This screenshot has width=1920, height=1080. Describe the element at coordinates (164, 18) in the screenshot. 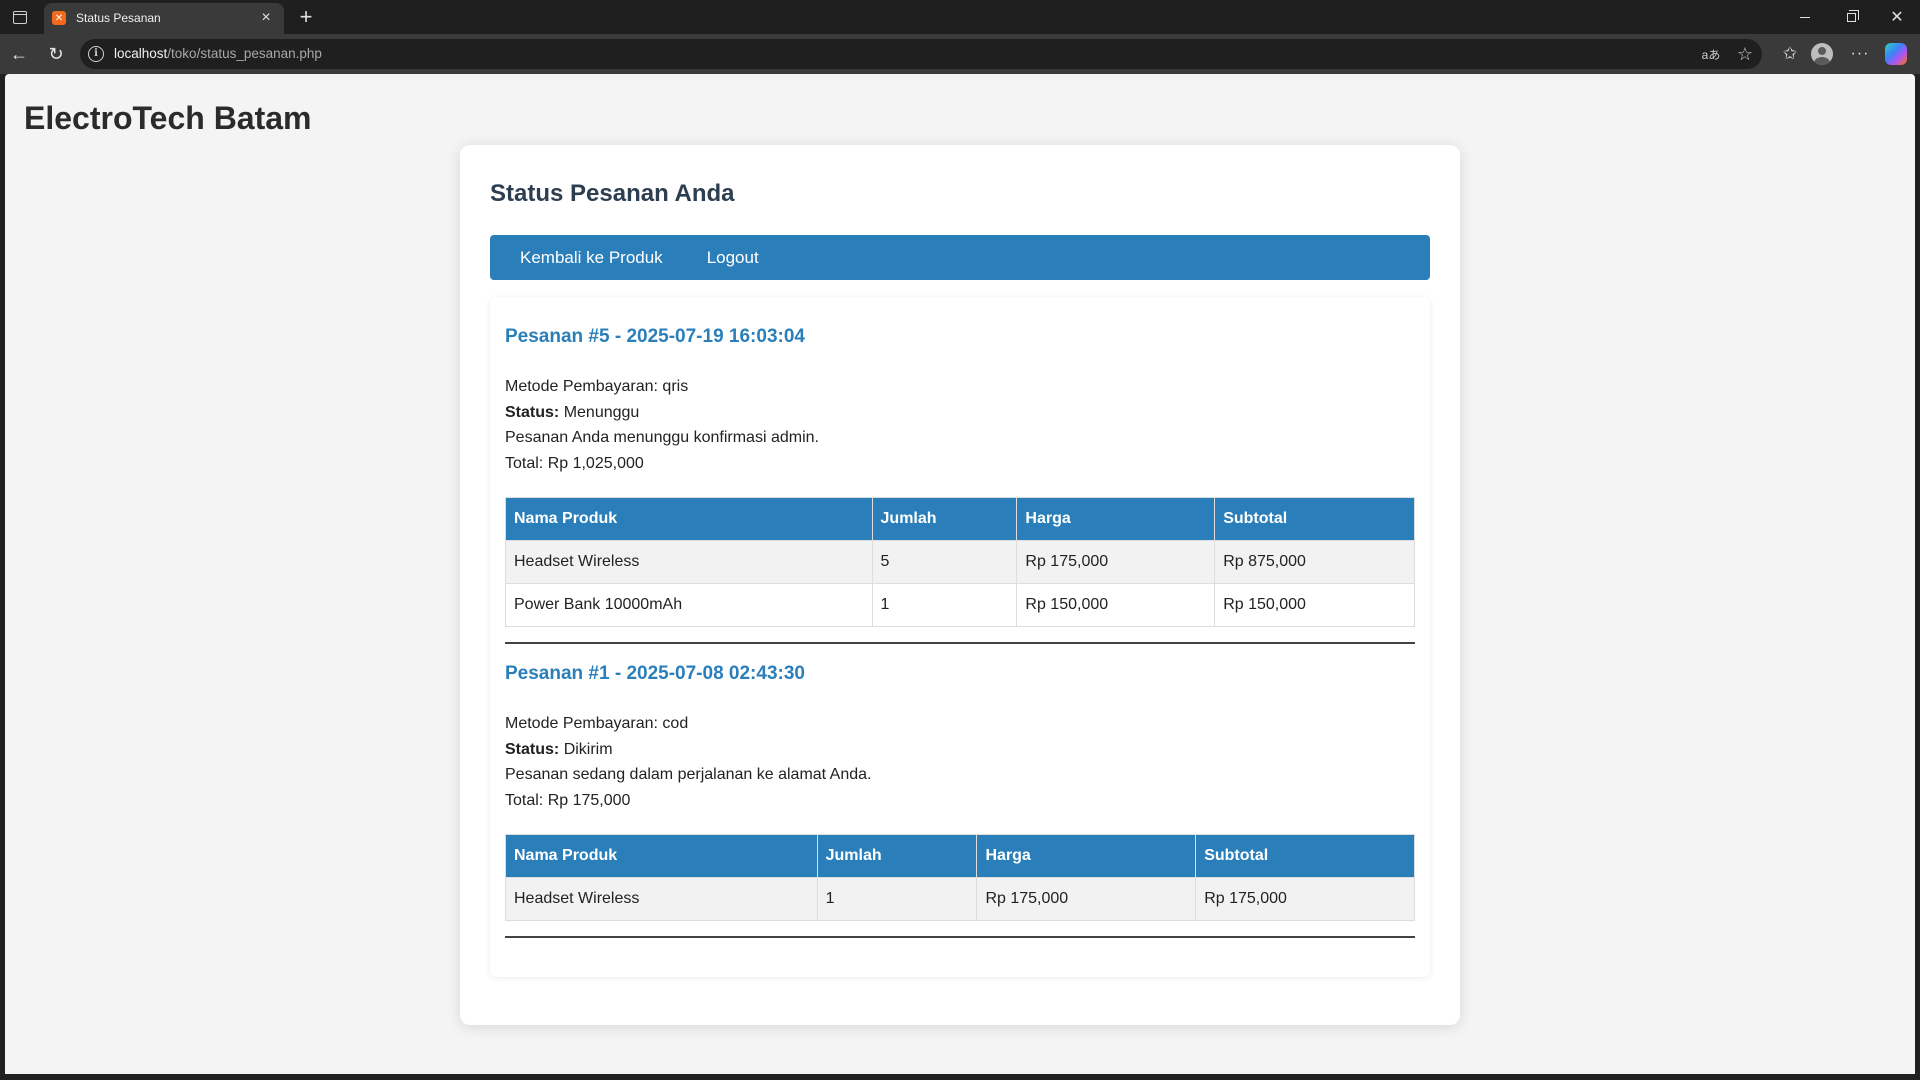

I see `browser-tab: ✕ Status Pesanan ×` at that location.